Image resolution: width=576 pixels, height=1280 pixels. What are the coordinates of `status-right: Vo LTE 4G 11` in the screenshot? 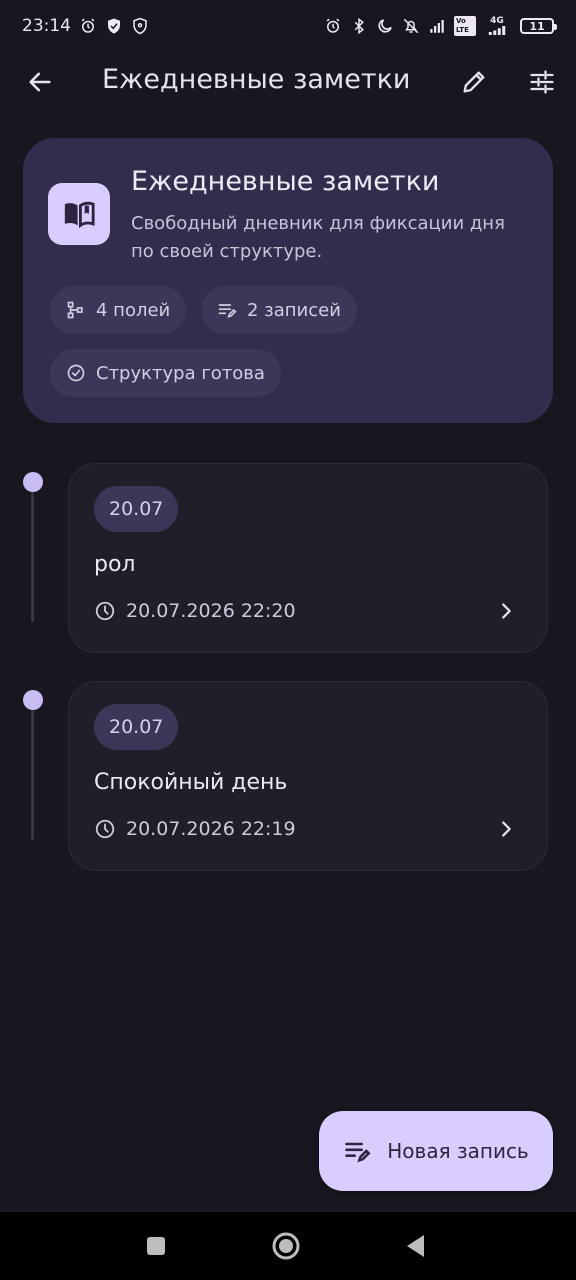 It's located at (440, 26).